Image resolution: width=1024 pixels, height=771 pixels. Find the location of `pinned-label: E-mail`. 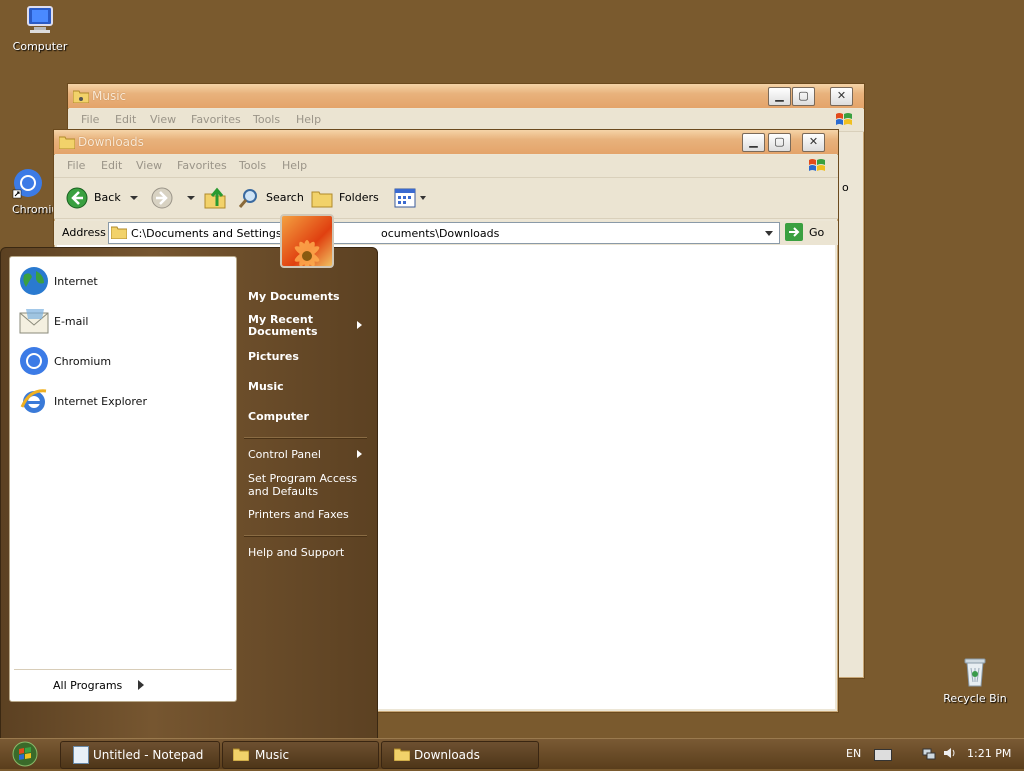

pinned-label: E-mail is located at coordinates (71, 321).